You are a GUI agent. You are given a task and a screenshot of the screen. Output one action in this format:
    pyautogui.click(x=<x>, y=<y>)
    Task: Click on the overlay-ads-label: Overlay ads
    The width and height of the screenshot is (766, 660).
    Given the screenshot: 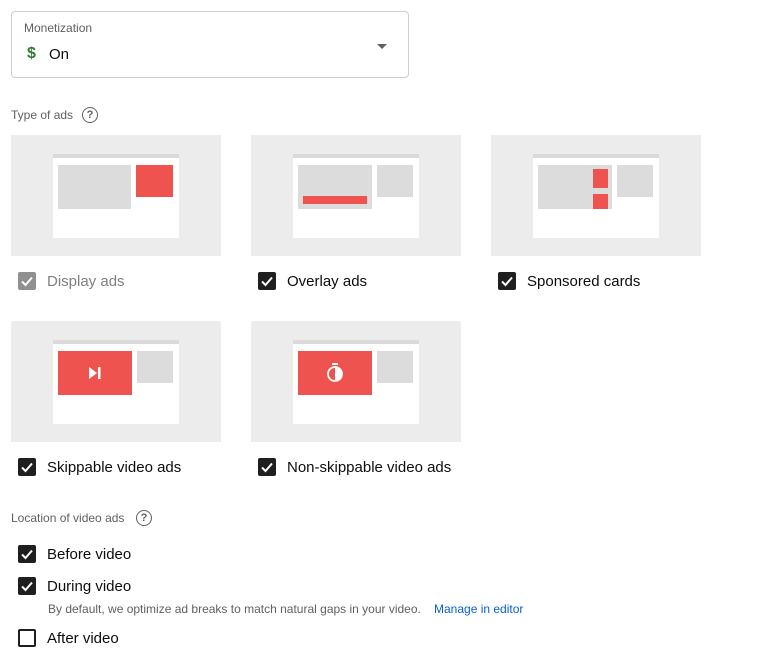 What is the action you would take?
    pyautogui.click(x=327, y=281)
    